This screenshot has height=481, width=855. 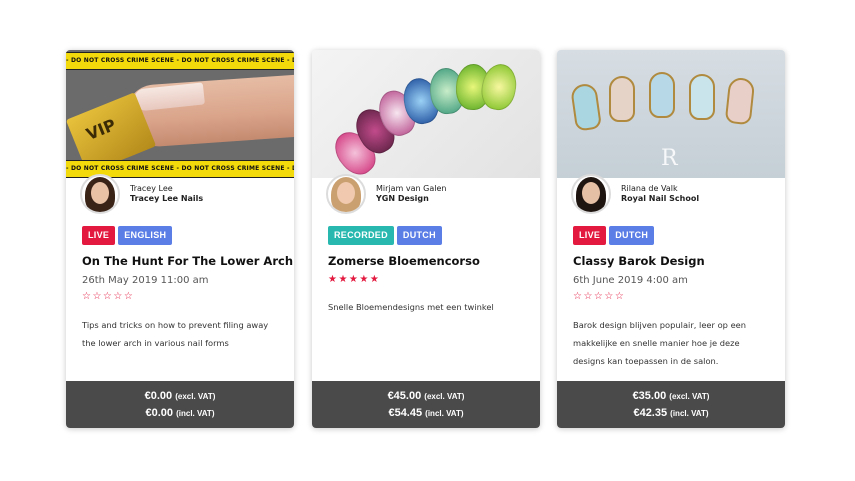 I want to click on author-info: Tracey Lee Tracey Lee Nails, so click(x=166, y=194).